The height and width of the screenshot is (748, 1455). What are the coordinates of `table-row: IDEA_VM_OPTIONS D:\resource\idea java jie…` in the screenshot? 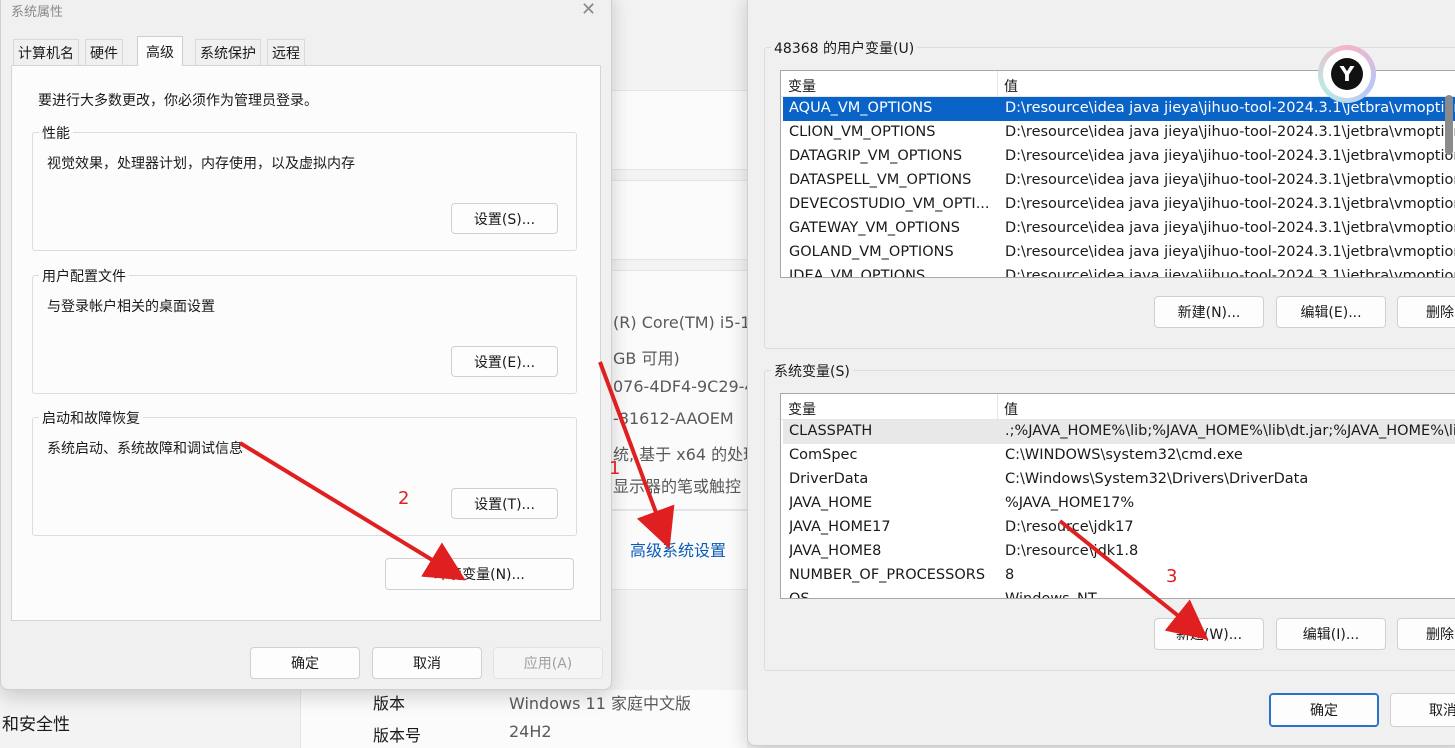 It's located at (1119, 271).